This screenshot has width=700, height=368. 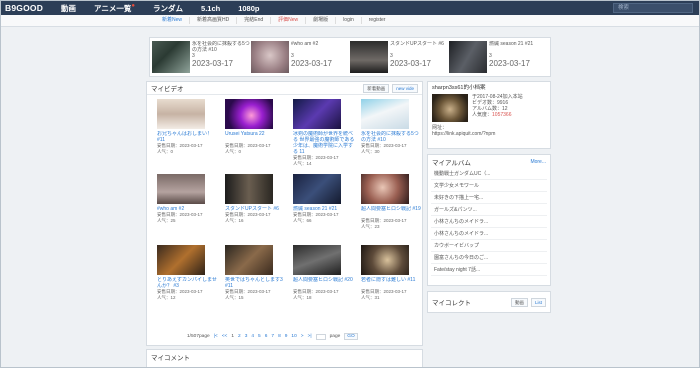 I want to click on featured-item: #who am #2 3 2023-03-17, so click(x=300, y=57).